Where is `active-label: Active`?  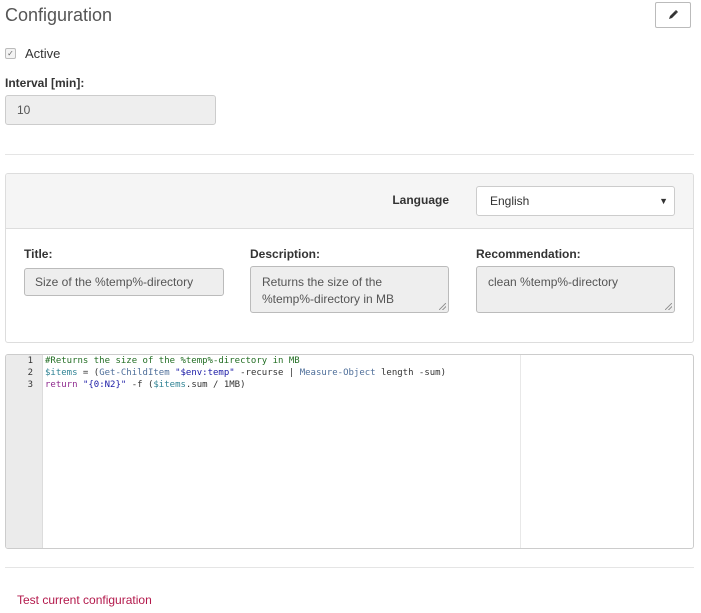
active-label: Active is located at coordinates (43, 53).